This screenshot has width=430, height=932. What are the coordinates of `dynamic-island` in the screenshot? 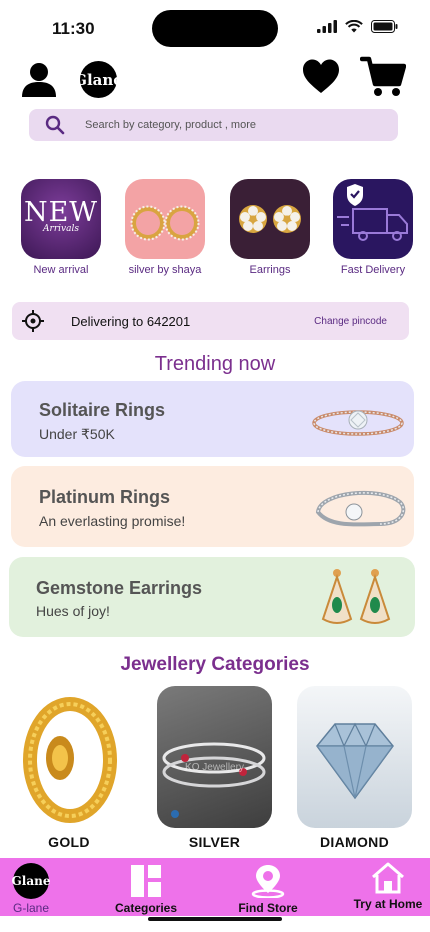 It's located at (215, 28).